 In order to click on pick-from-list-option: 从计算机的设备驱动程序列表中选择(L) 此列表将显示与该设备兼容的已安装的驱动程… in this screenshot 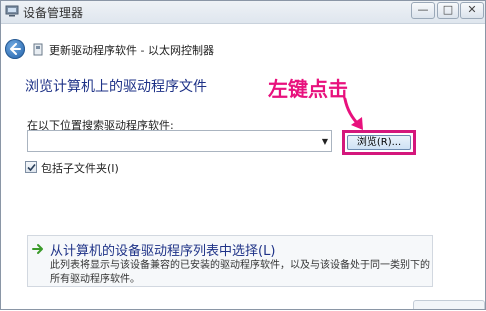, I will do `click(230, 261)`.